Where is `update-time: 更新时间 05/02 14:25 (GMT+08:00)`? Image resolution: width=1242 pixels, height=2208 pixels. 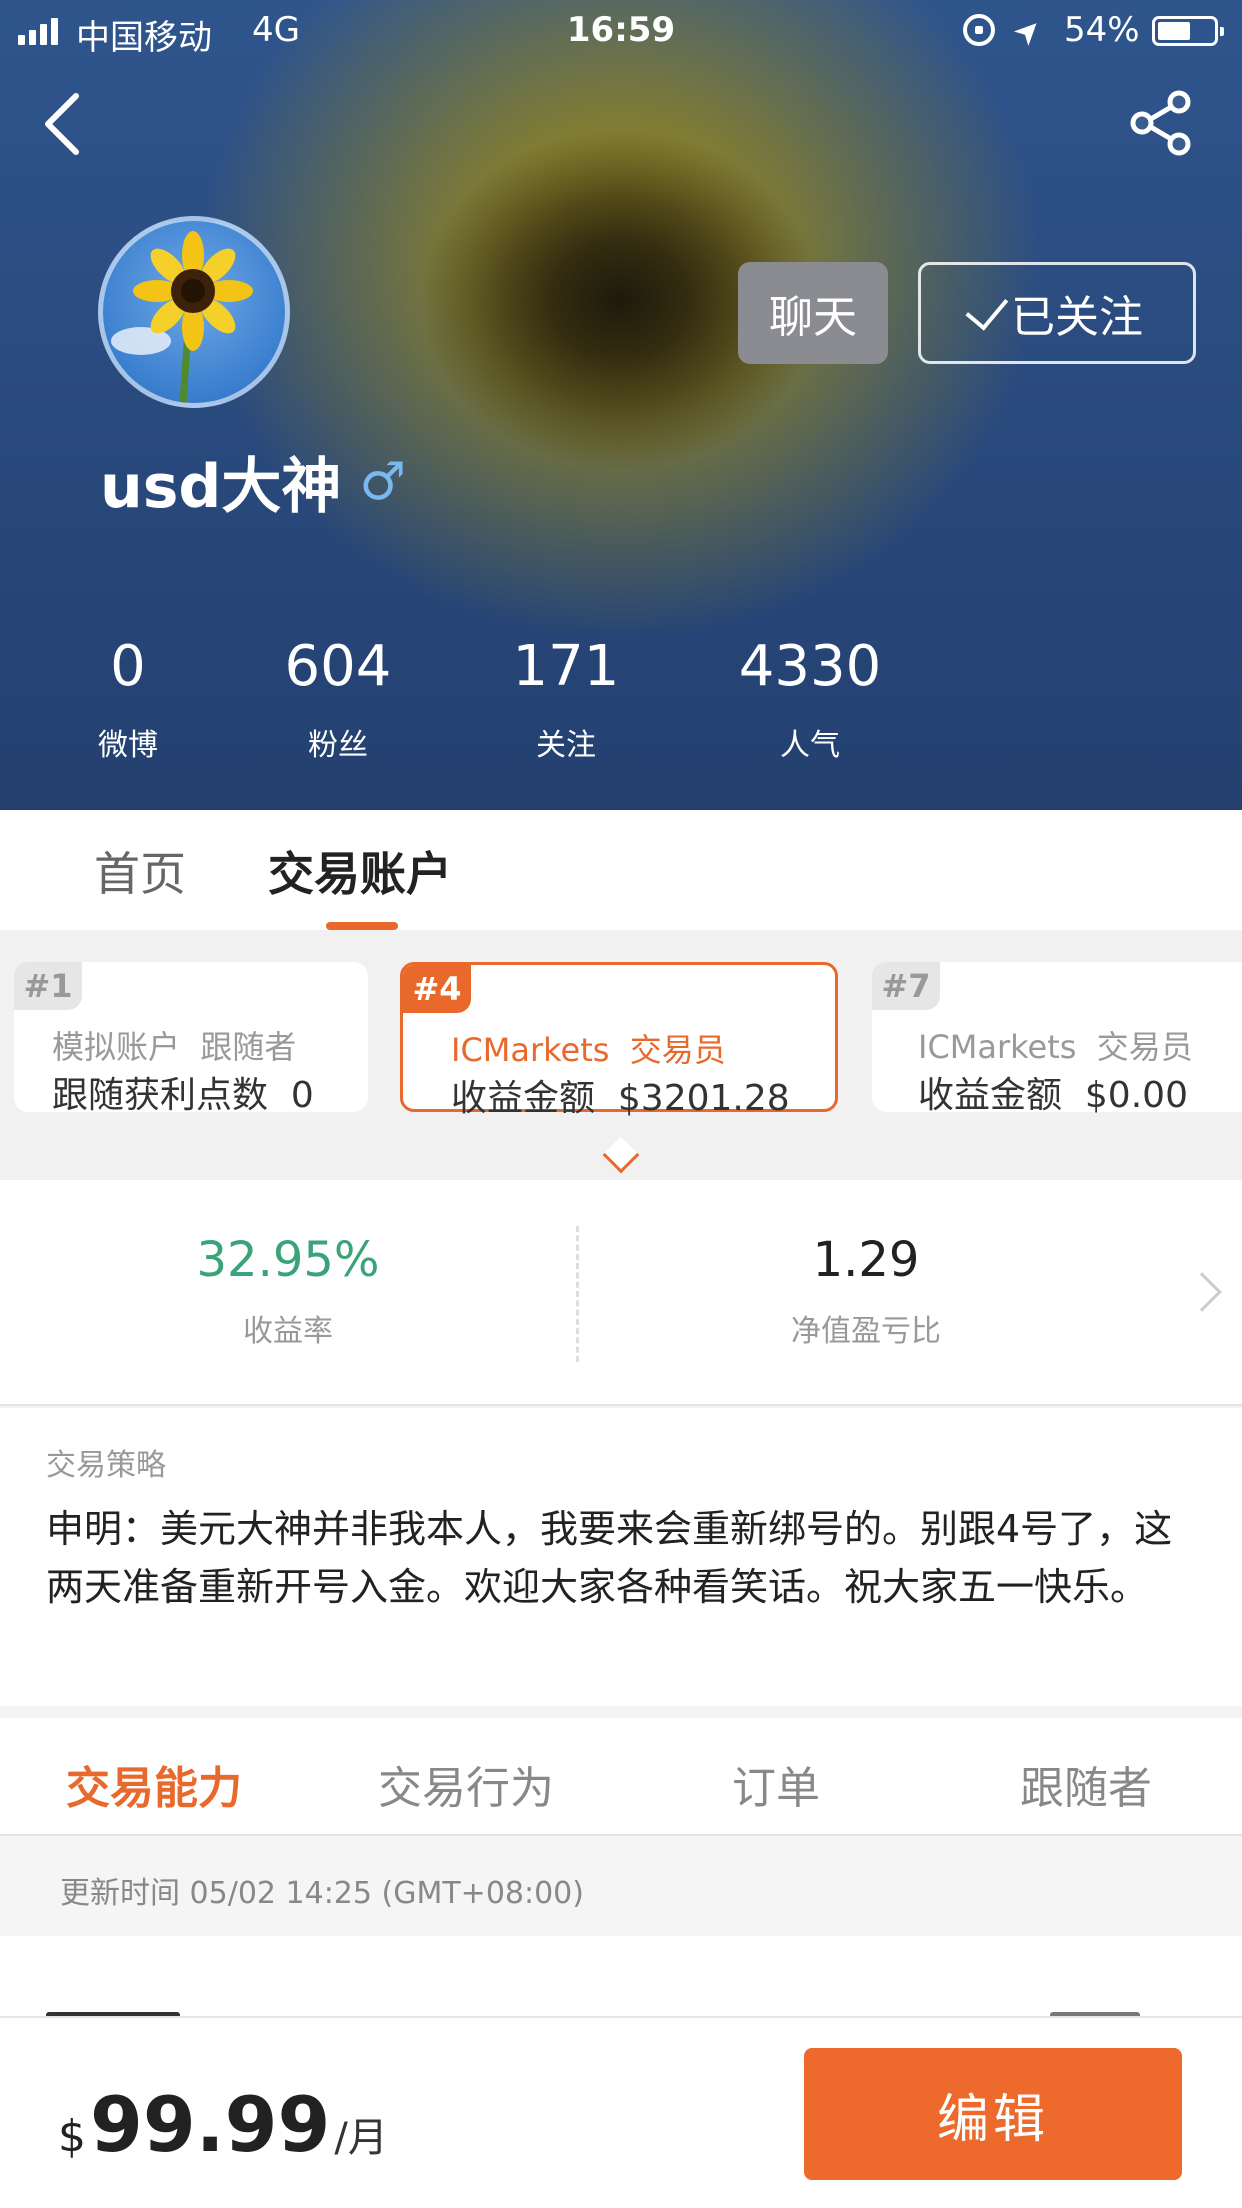 update-time: 更新时间 05/02 14:25 (GMT+08:00) is located at coordinates (322, 1893).